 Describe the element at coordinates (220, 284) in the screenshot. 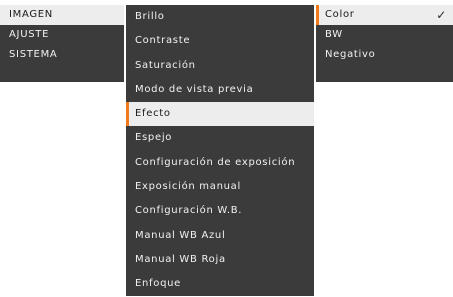

I see `submenu-item-enfoque: Enfoque` at that location.